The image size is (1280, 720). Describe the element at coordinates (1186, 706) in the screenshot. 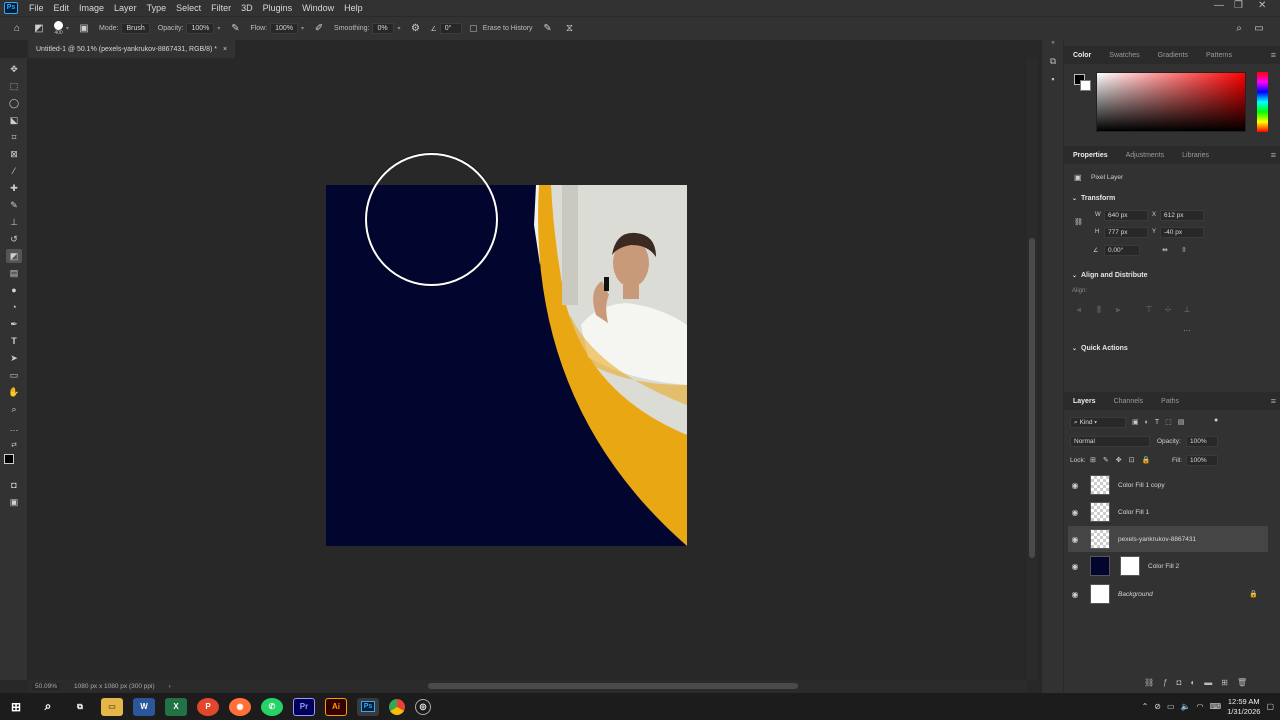

I see `speaker-icon: 🔈` at that location.